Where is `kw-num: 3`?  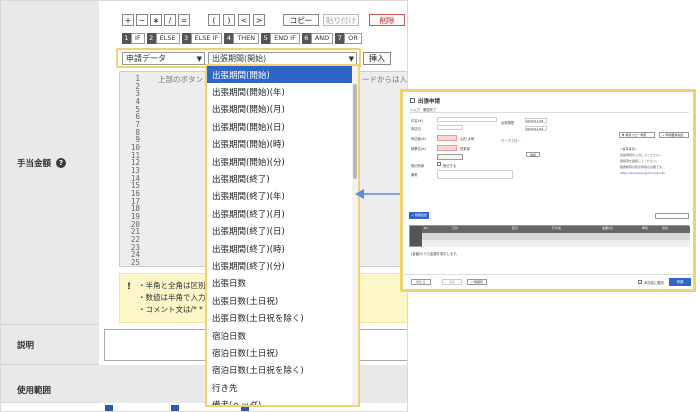 kw-num: 3 is located at coordinates (186, 38).